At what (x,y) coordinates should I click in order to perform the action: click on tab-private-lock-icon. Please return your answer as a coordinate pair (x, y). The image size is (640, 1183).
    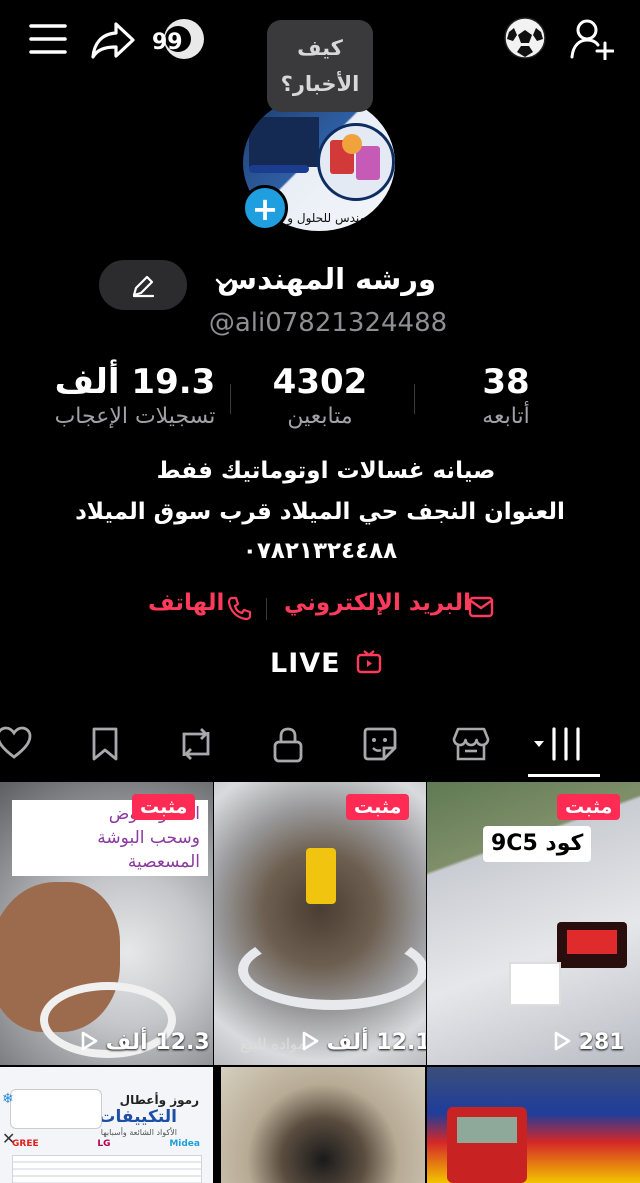
    Looking at the image, I should click on (288, 745).